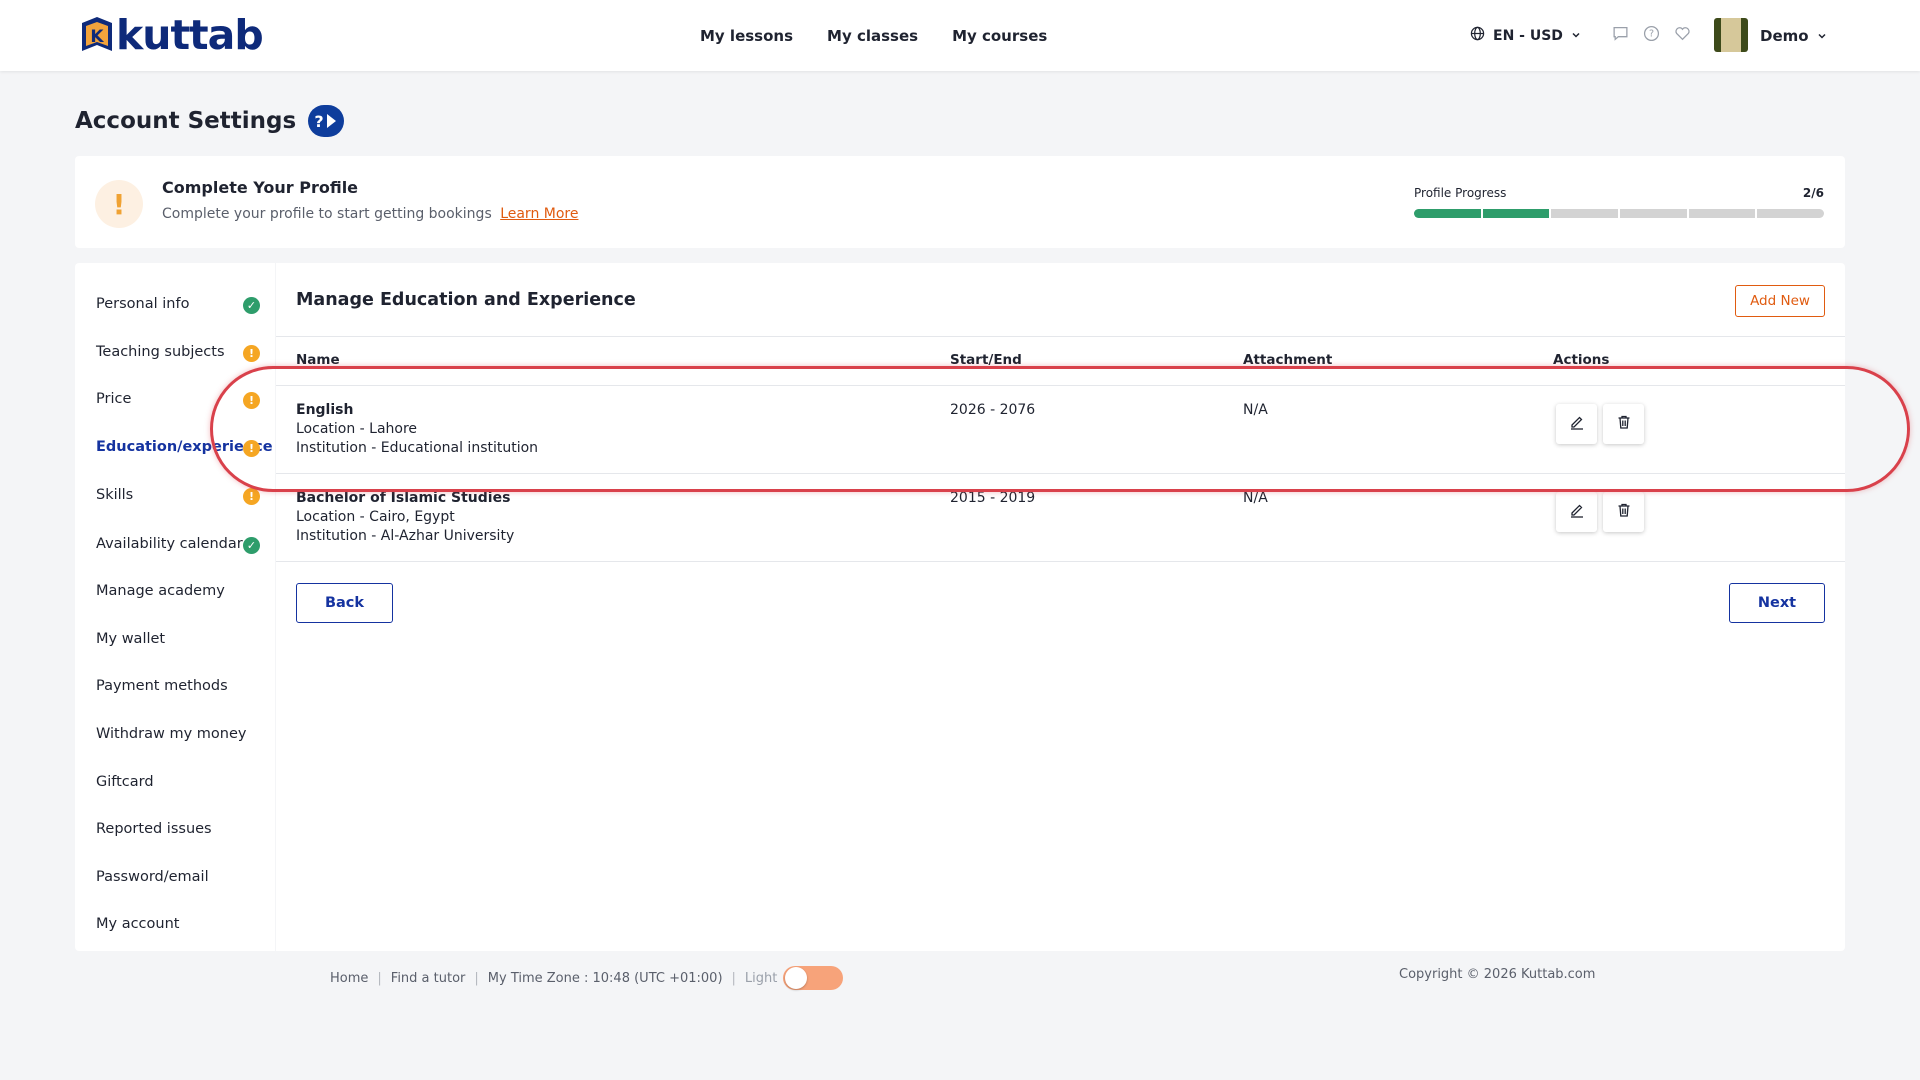  What do you see at coordinates (986, 360) in the screenshot?
I see `column-header-start-end: Start/End` at bounding box center [986, 360].